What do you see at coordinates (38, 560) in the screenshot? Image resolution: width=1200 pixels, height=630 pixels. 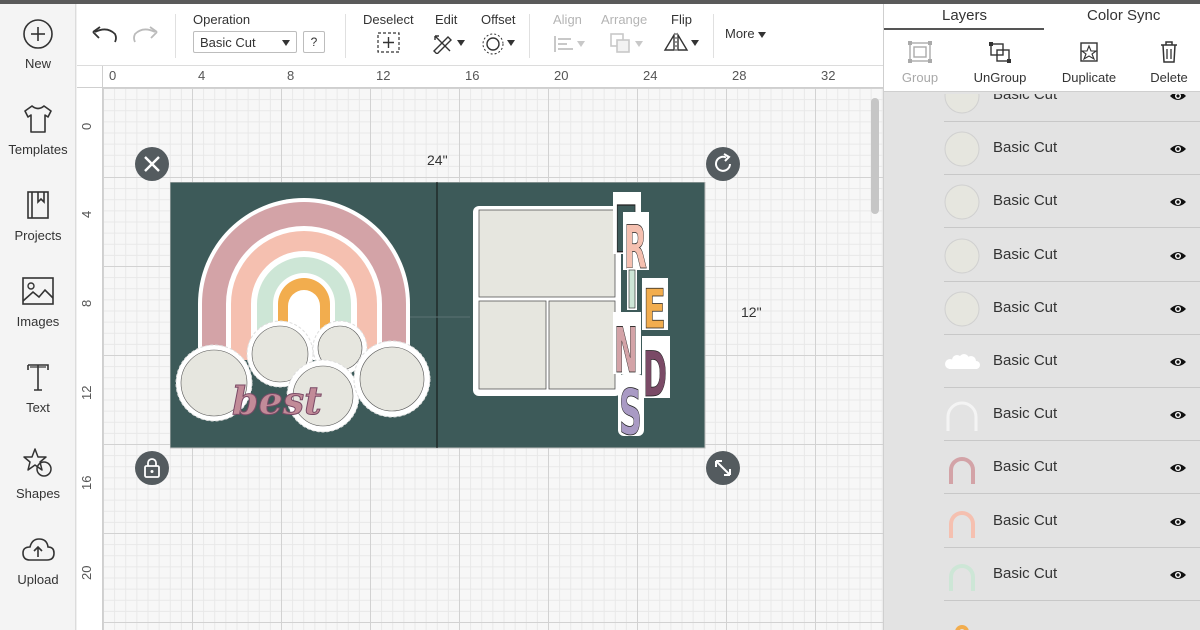 I see `sidebar-item-upload: Upload` at bounding box center [38, 560].